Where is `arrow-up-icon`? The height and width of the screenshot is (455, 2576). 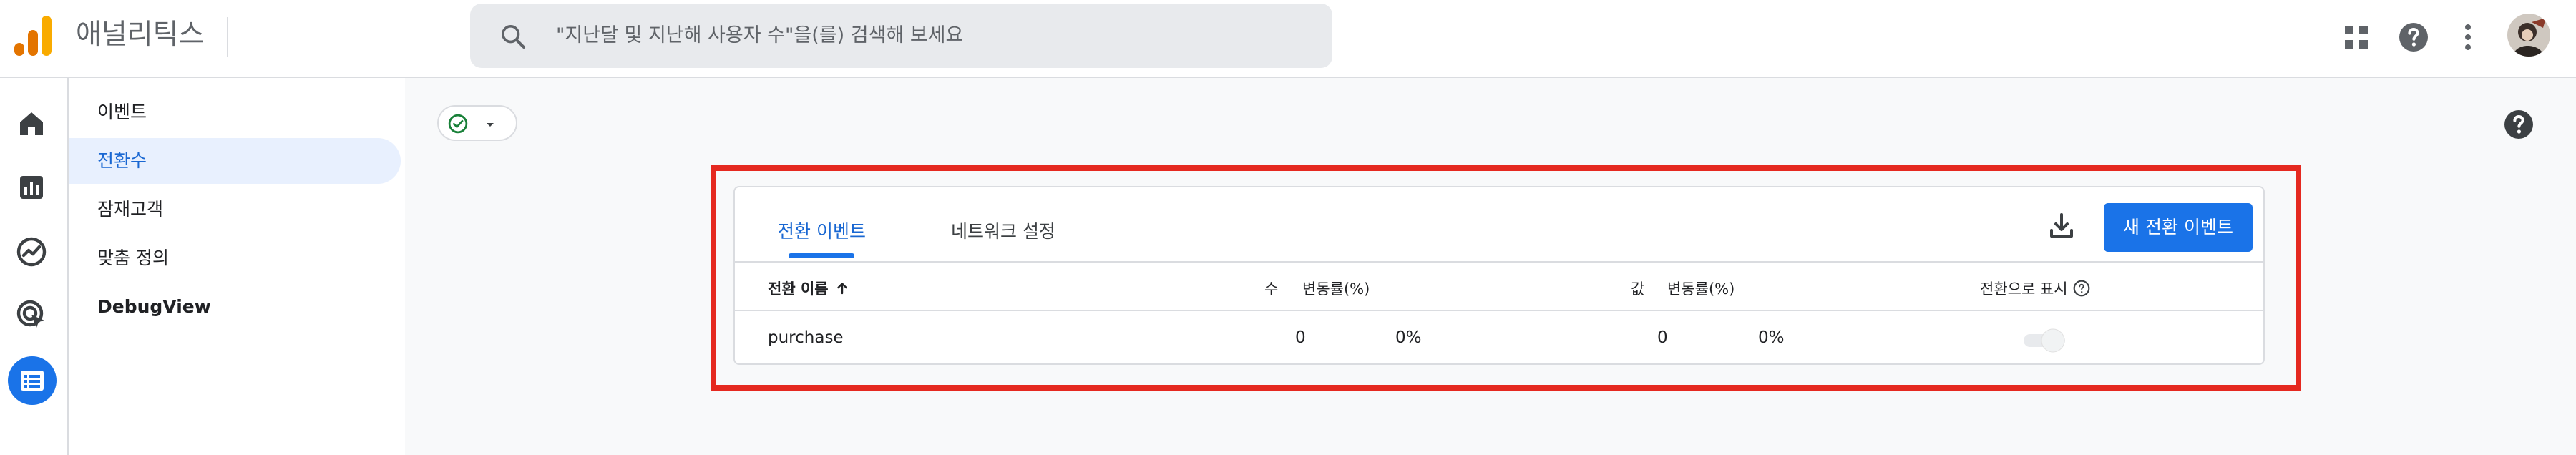 arrow-up-icon is located at coordinates (842, 289).